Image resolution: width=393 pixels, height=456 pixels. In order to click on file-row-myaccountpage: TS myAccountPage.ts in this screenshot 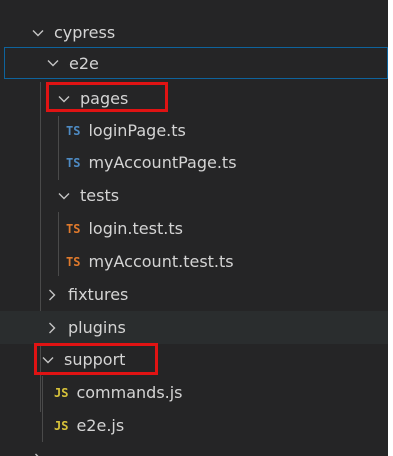, I will do `click(194, 162)`.